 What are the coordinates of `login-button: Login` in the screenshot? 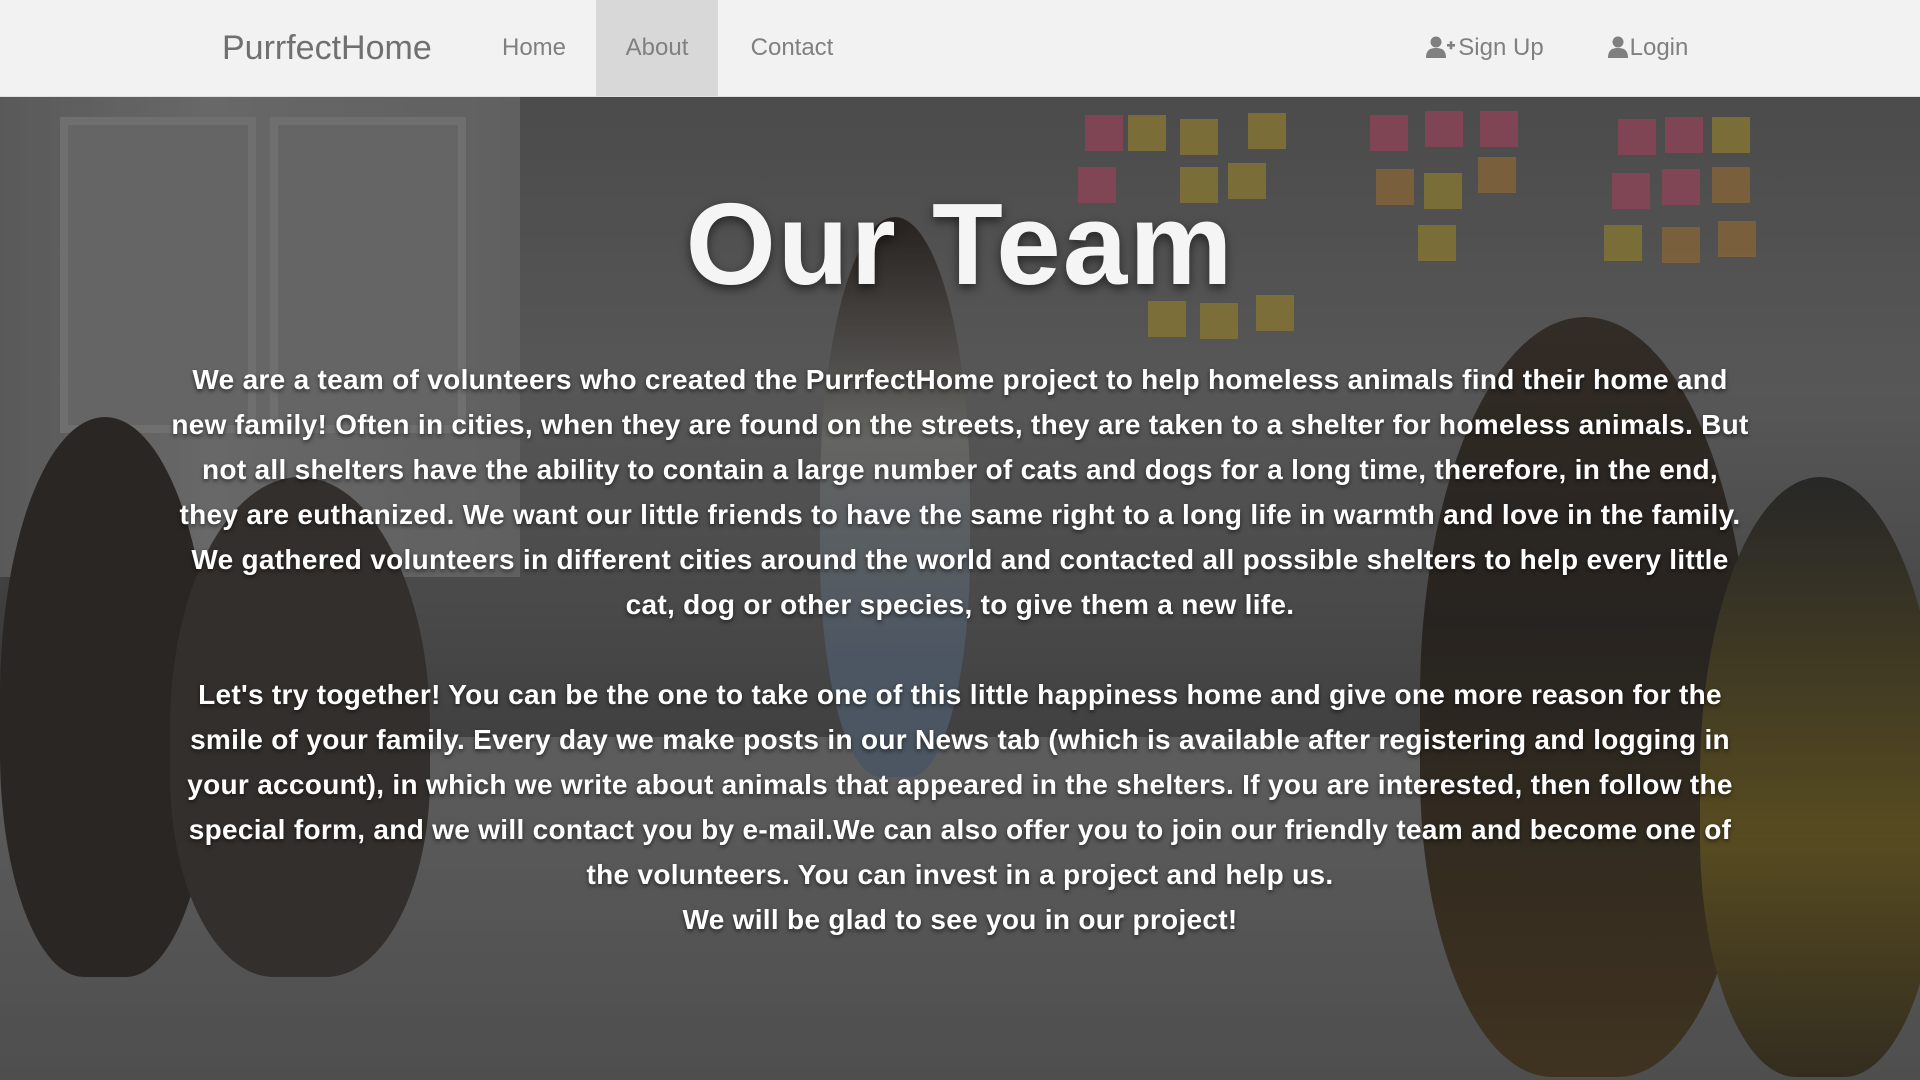 It's located at (1648, 48).